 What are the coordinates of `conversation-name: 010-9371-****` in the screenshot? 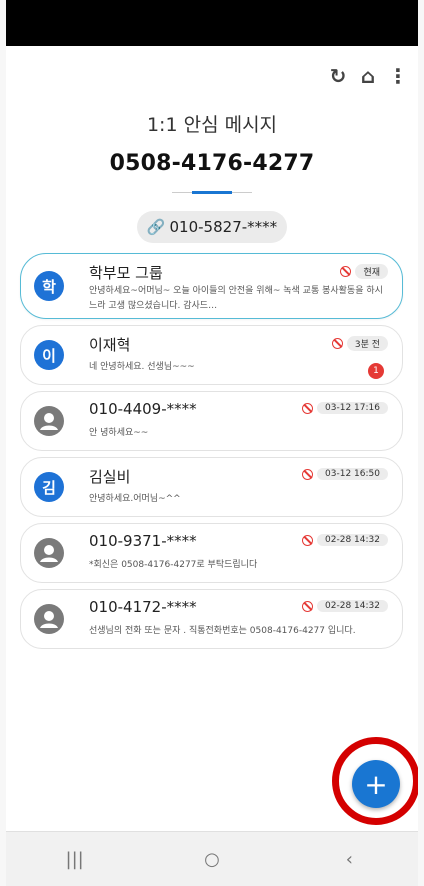 It's located at (143, 541).